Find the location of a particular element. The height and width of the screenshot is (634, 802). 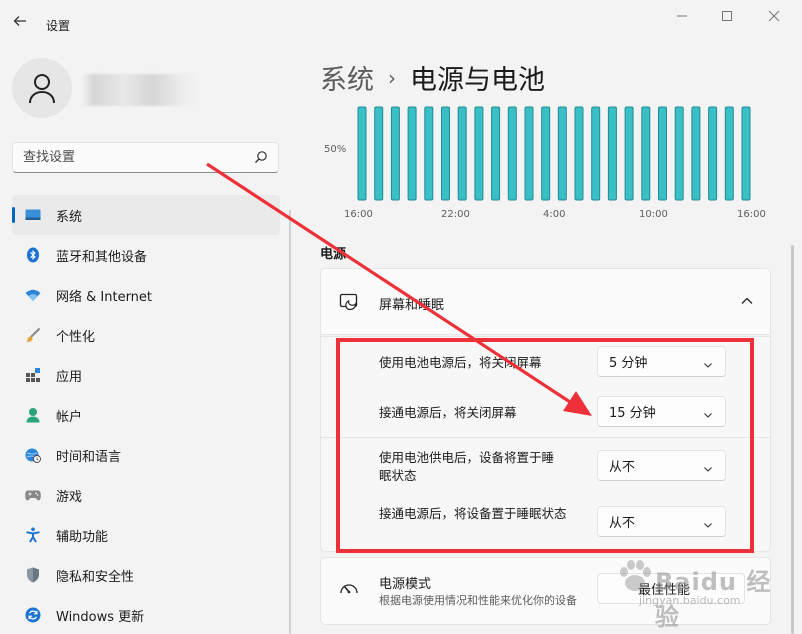

power-mode-dropdown: 最佳性能 is located at coordinates (671, 588).